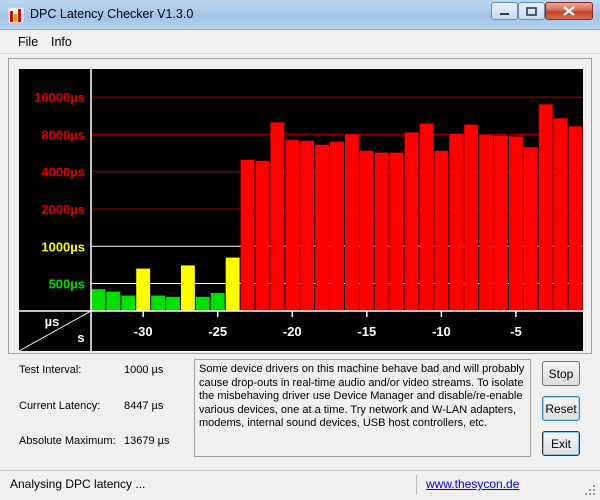 Image resolution: width=600 pixels, height=500 pixels. Describe the element at coordinates (63, 172) in the screenshot. I see `y-tick-label: 4000µs` at that location.